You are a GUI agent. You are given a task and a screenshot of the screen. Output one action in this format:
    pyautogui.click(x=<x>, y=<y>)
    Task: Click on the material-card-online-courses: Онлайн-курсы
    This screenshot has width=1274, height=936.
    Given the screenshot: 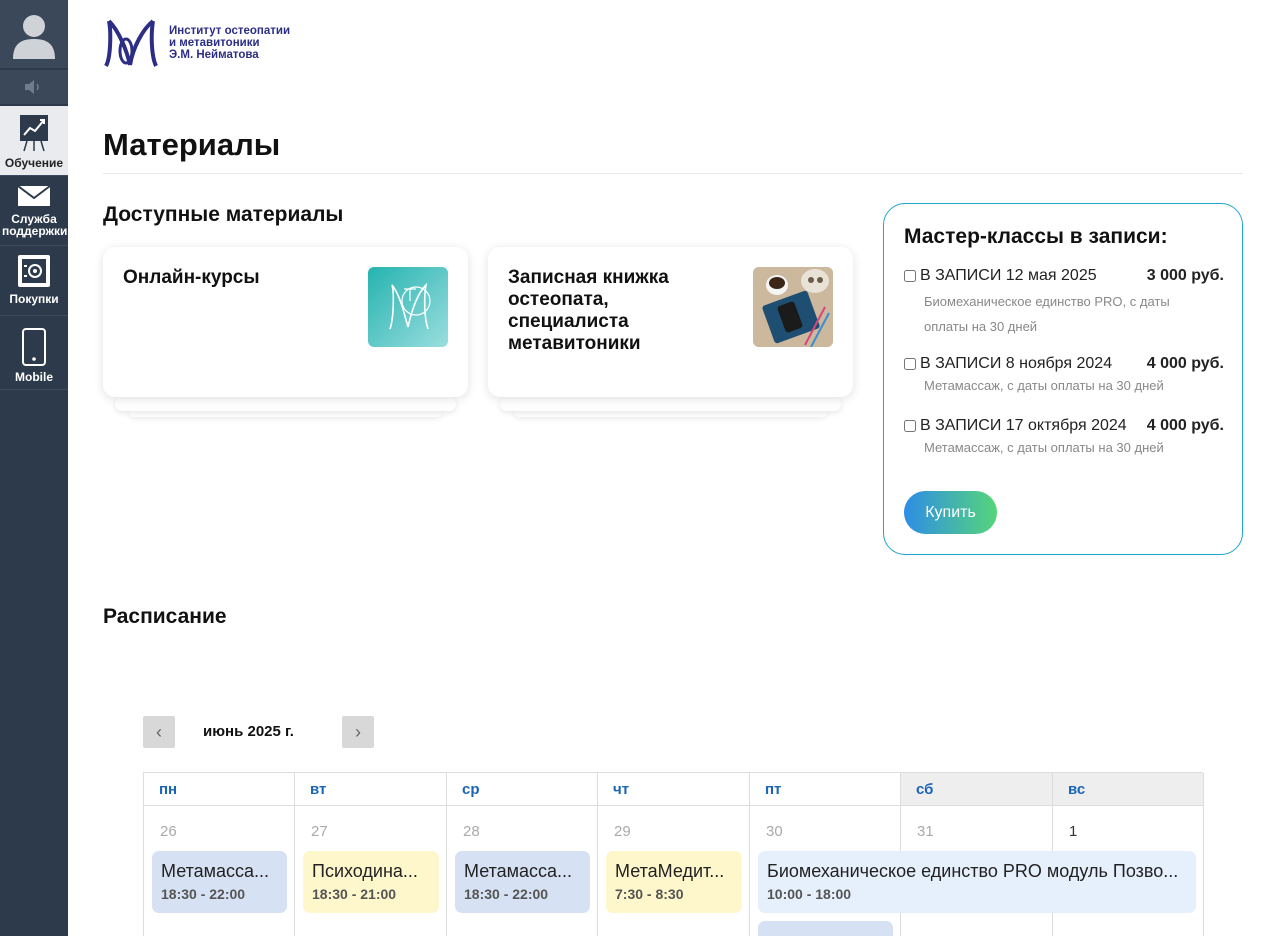 What is the action you would take?
    pyautogui.click(x=285, y=332)
    